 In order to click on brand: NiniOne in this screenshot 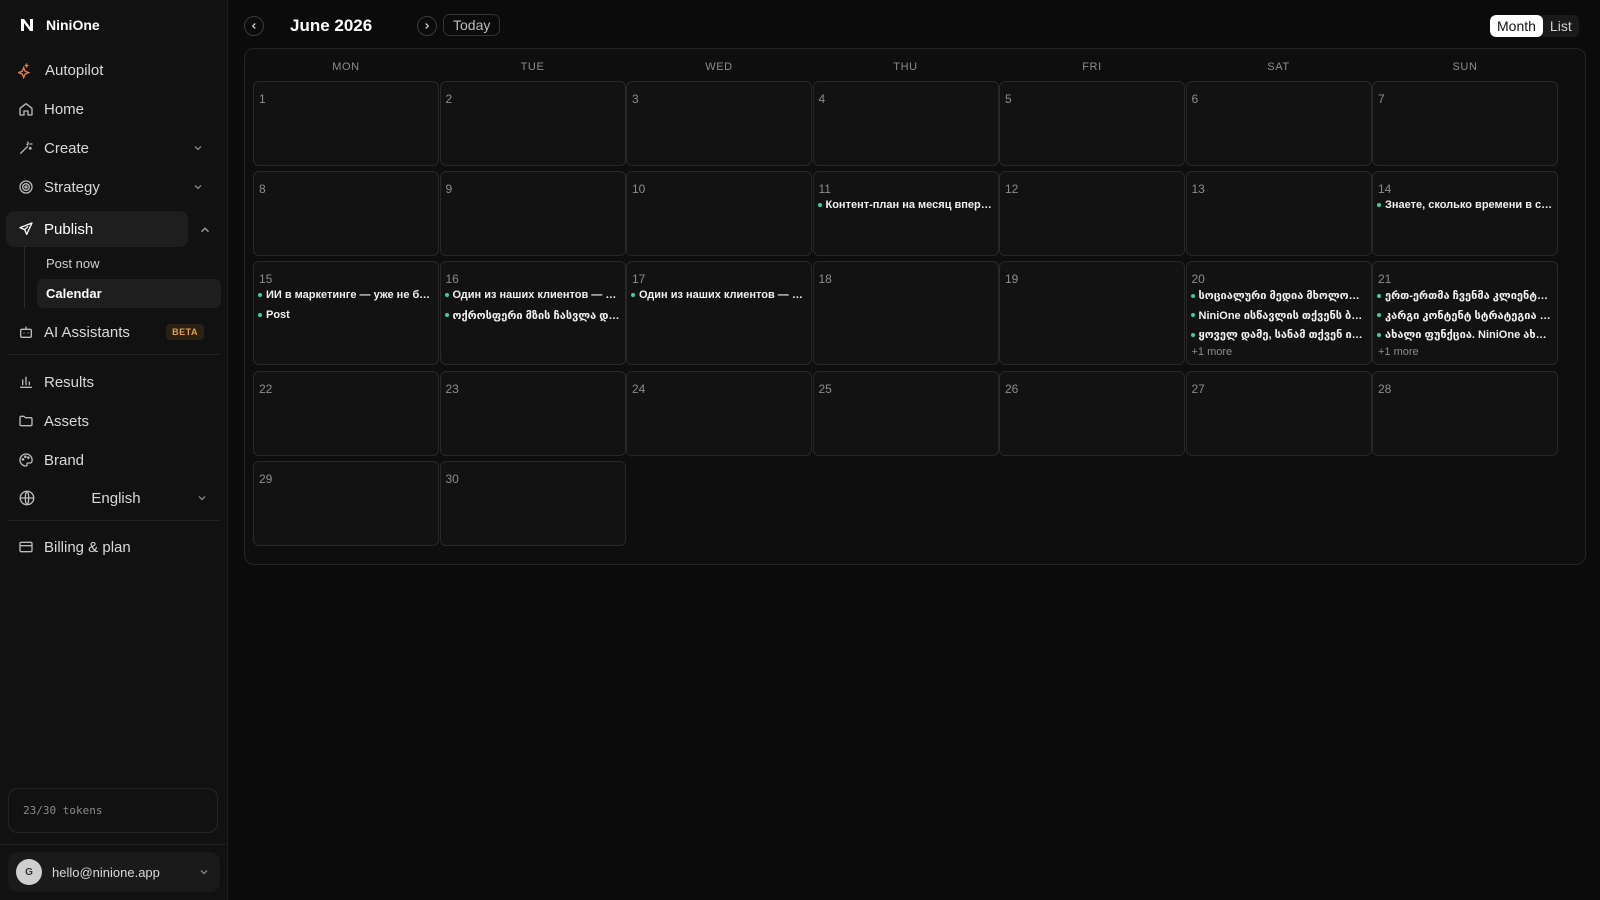, I will do `click(113, 25)`.